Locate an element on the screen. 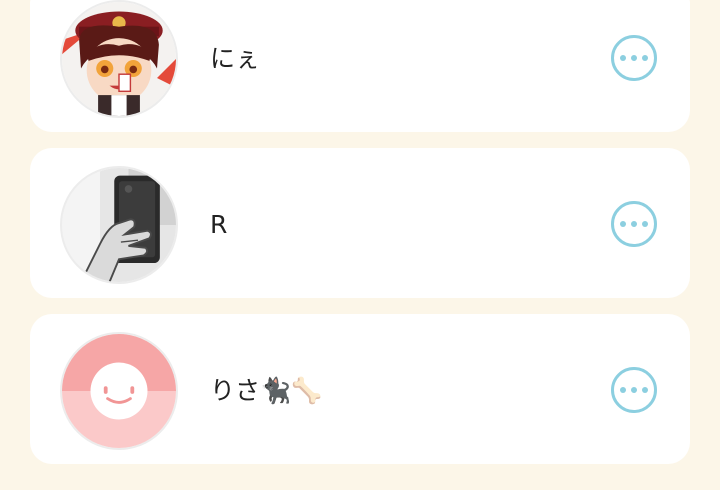 Image resolution: width=720 pixels, height=490 pixels. pink-smiley-avatar-image is located at coordinates (119, 391).